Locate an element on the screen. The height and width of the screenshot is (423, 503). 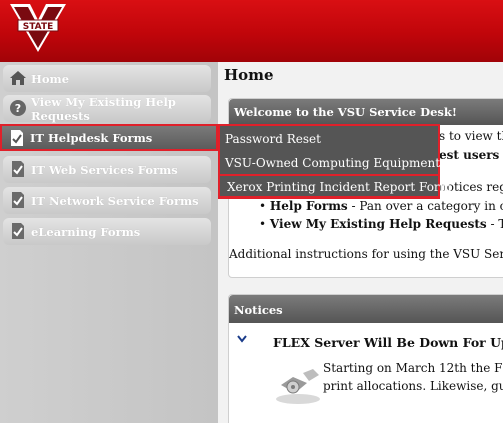
sidebar-item-label: View My Existing Help Requests is located at coordinates (103, 108).